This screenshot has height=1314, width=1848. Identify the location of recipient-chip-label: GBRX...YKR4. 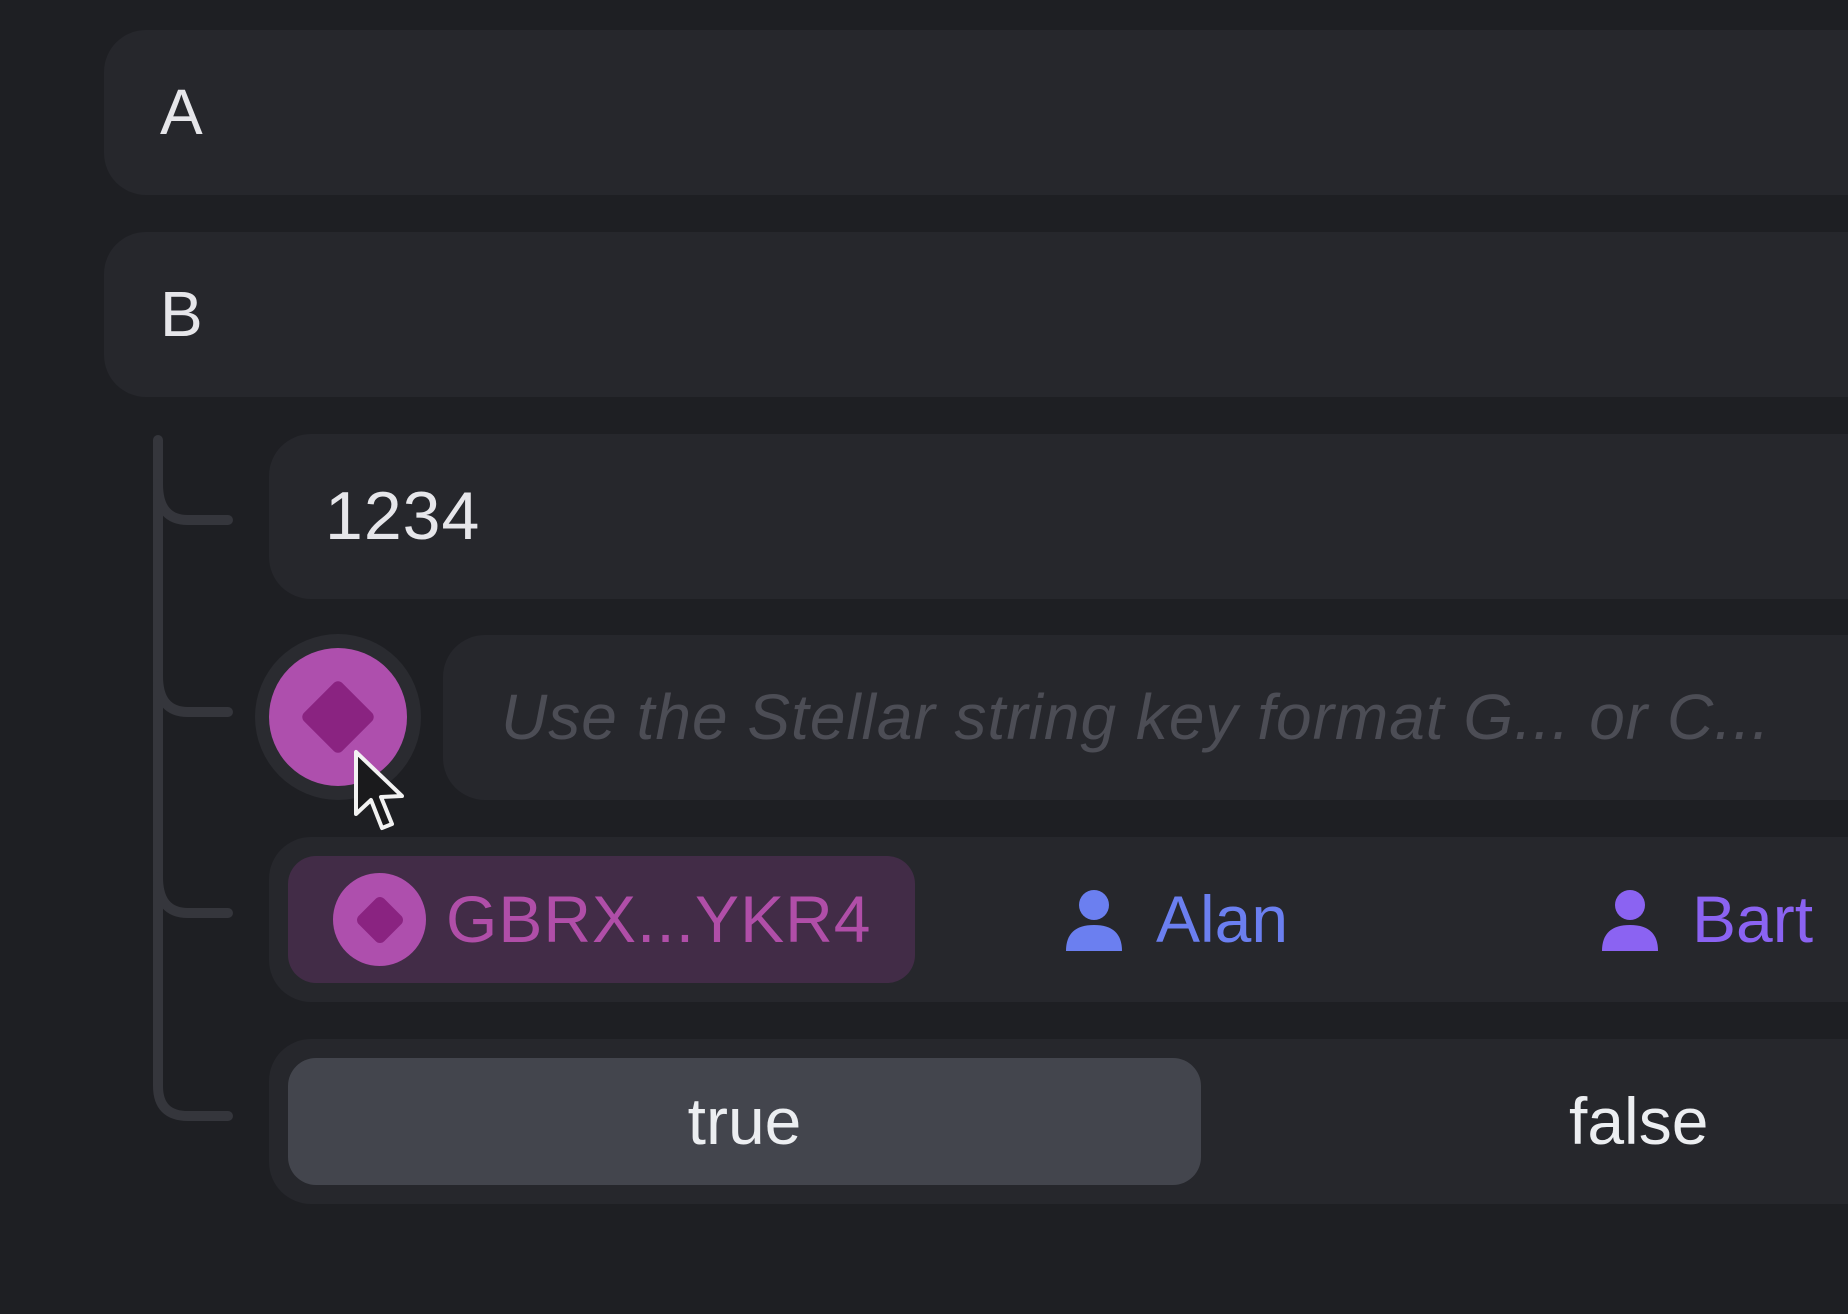
(659, 919).